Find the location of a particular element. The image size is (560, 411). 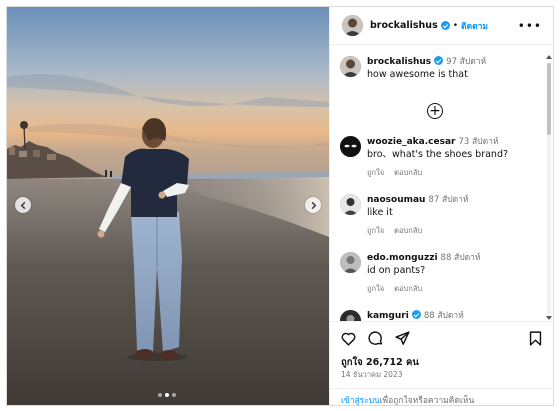

caption-time: 97 สัปดาห์ is located at coordinates (466, 62).